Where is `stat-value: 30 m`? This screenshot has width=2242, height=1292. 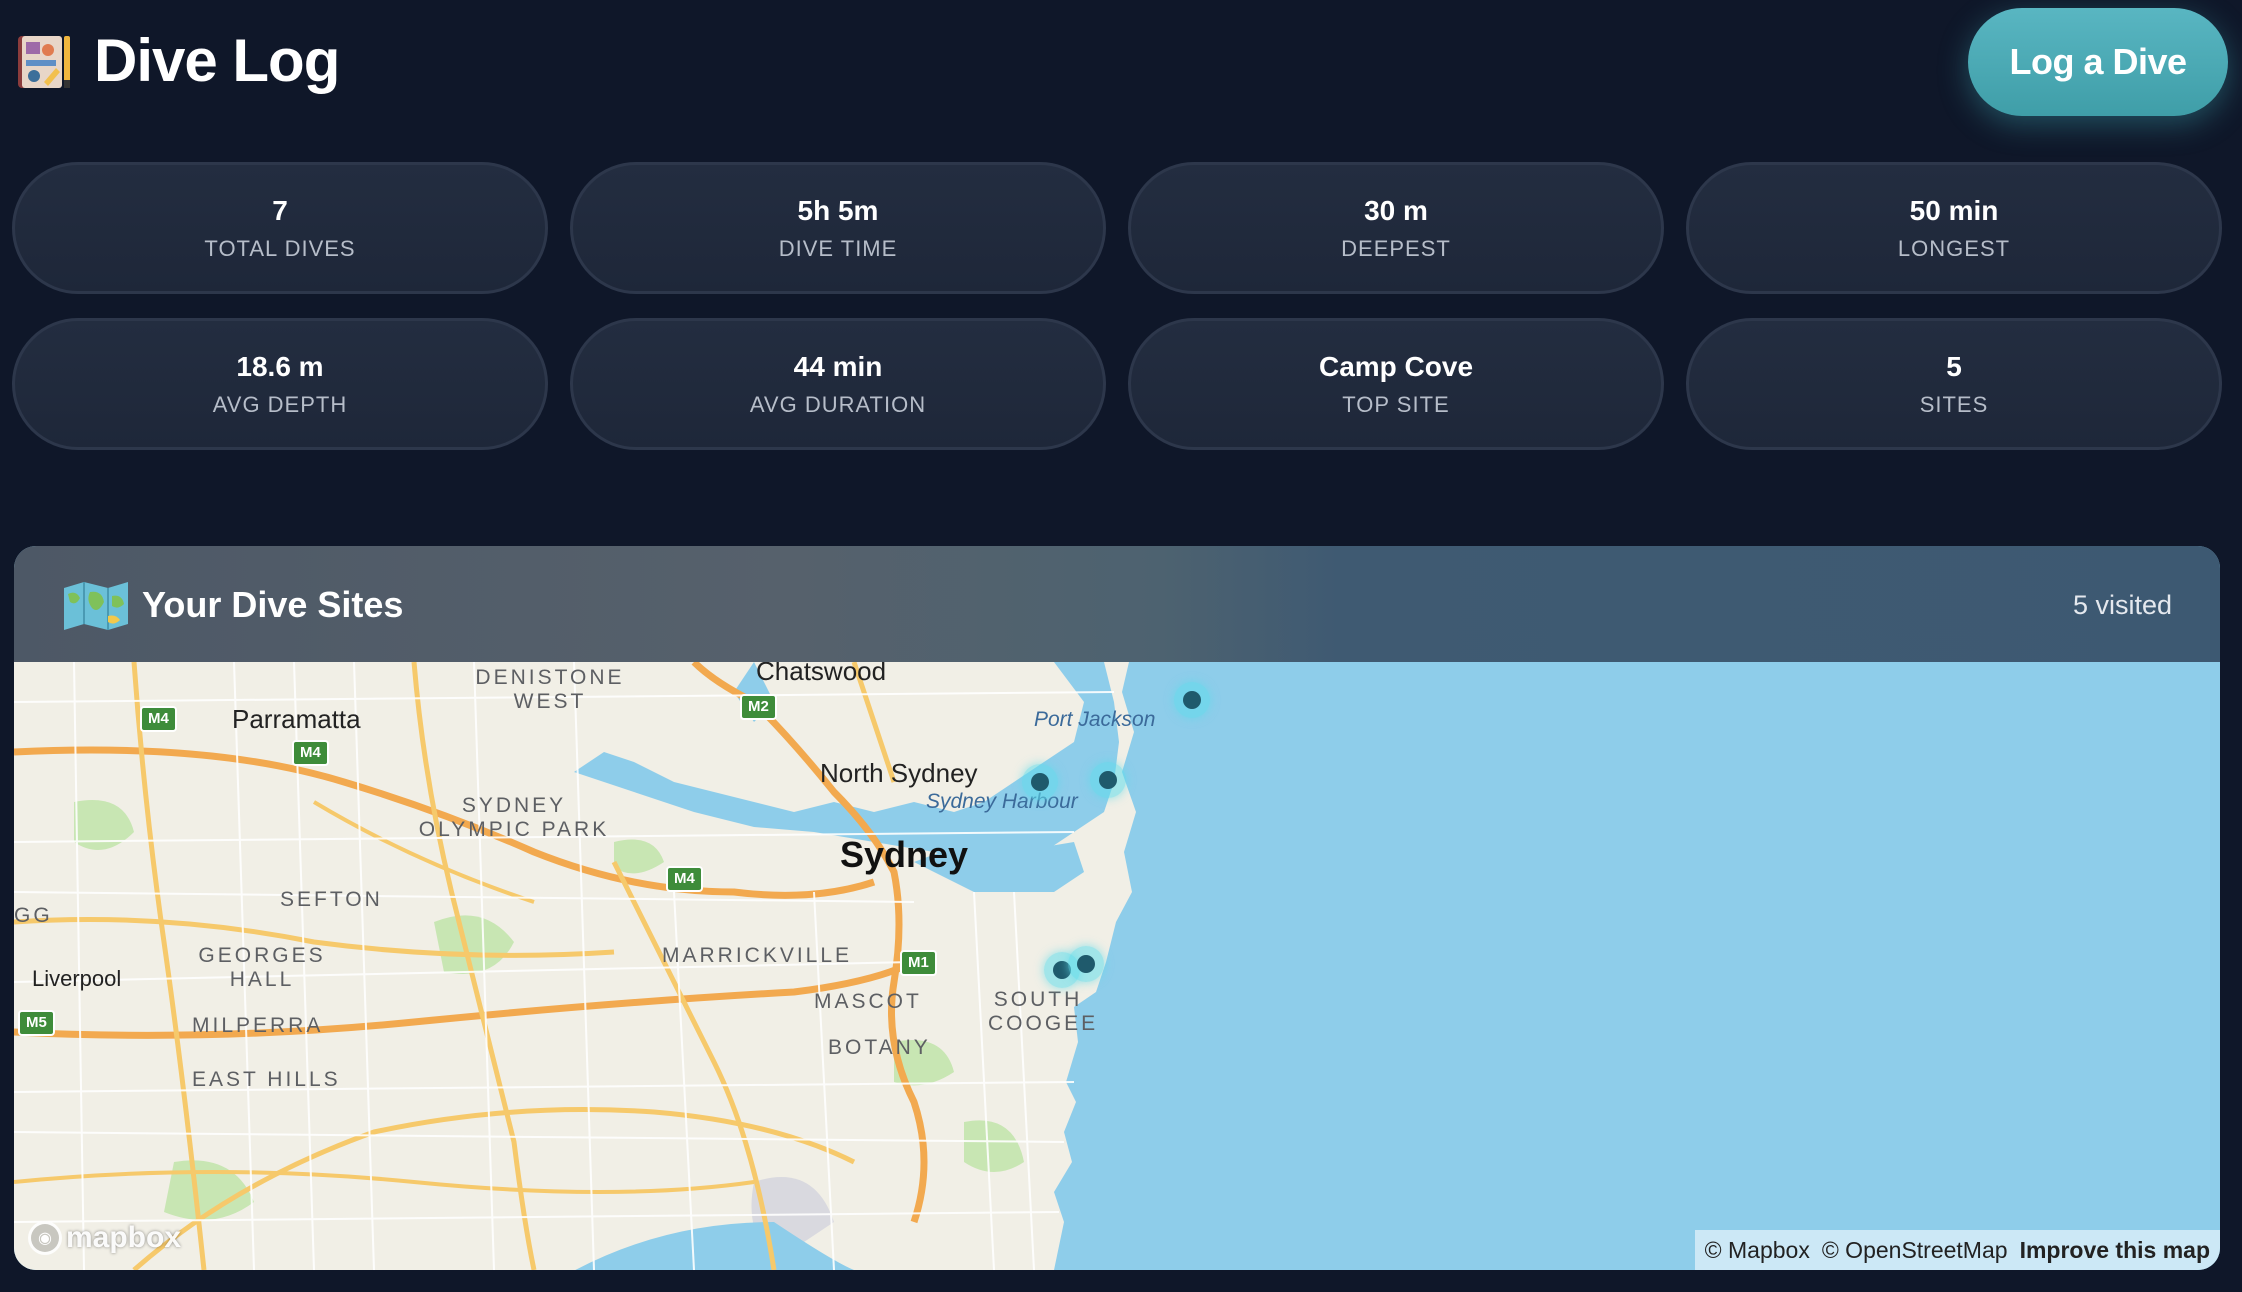
stat-value: 30 m is located at coordinates (1396, 210).